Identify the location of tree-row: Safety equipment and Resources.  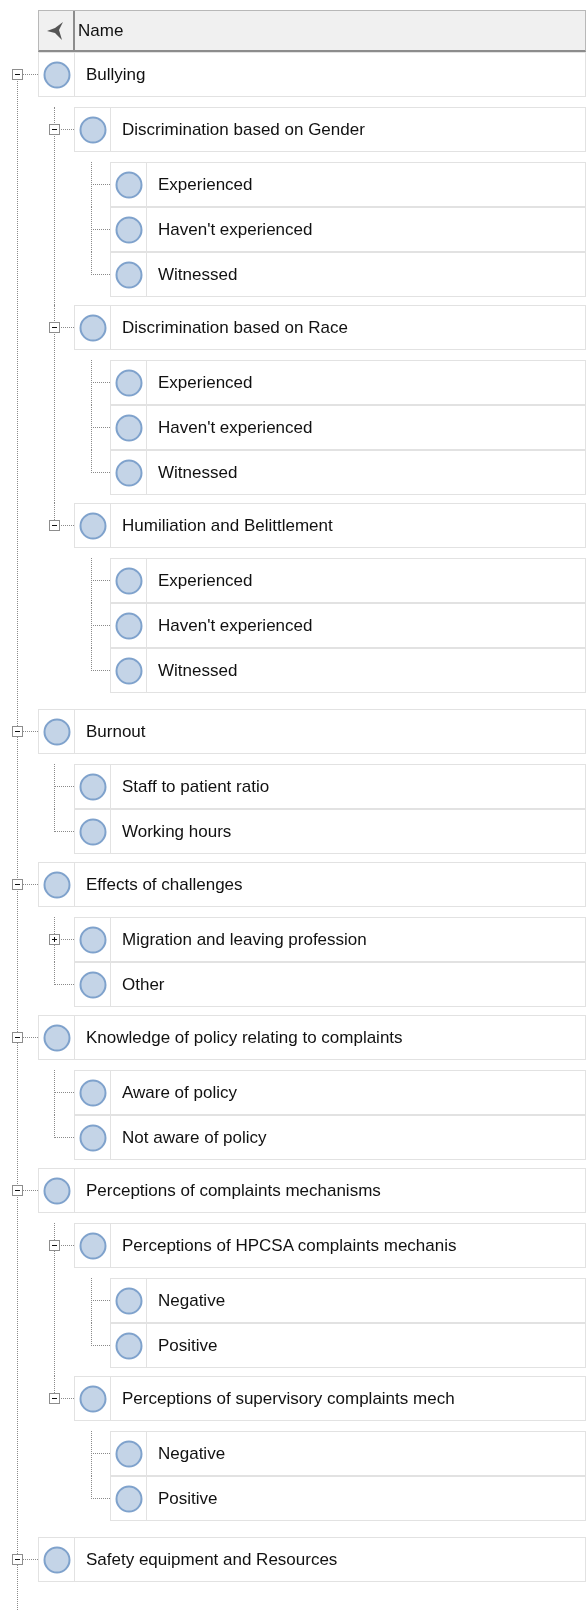
(312, 1559).